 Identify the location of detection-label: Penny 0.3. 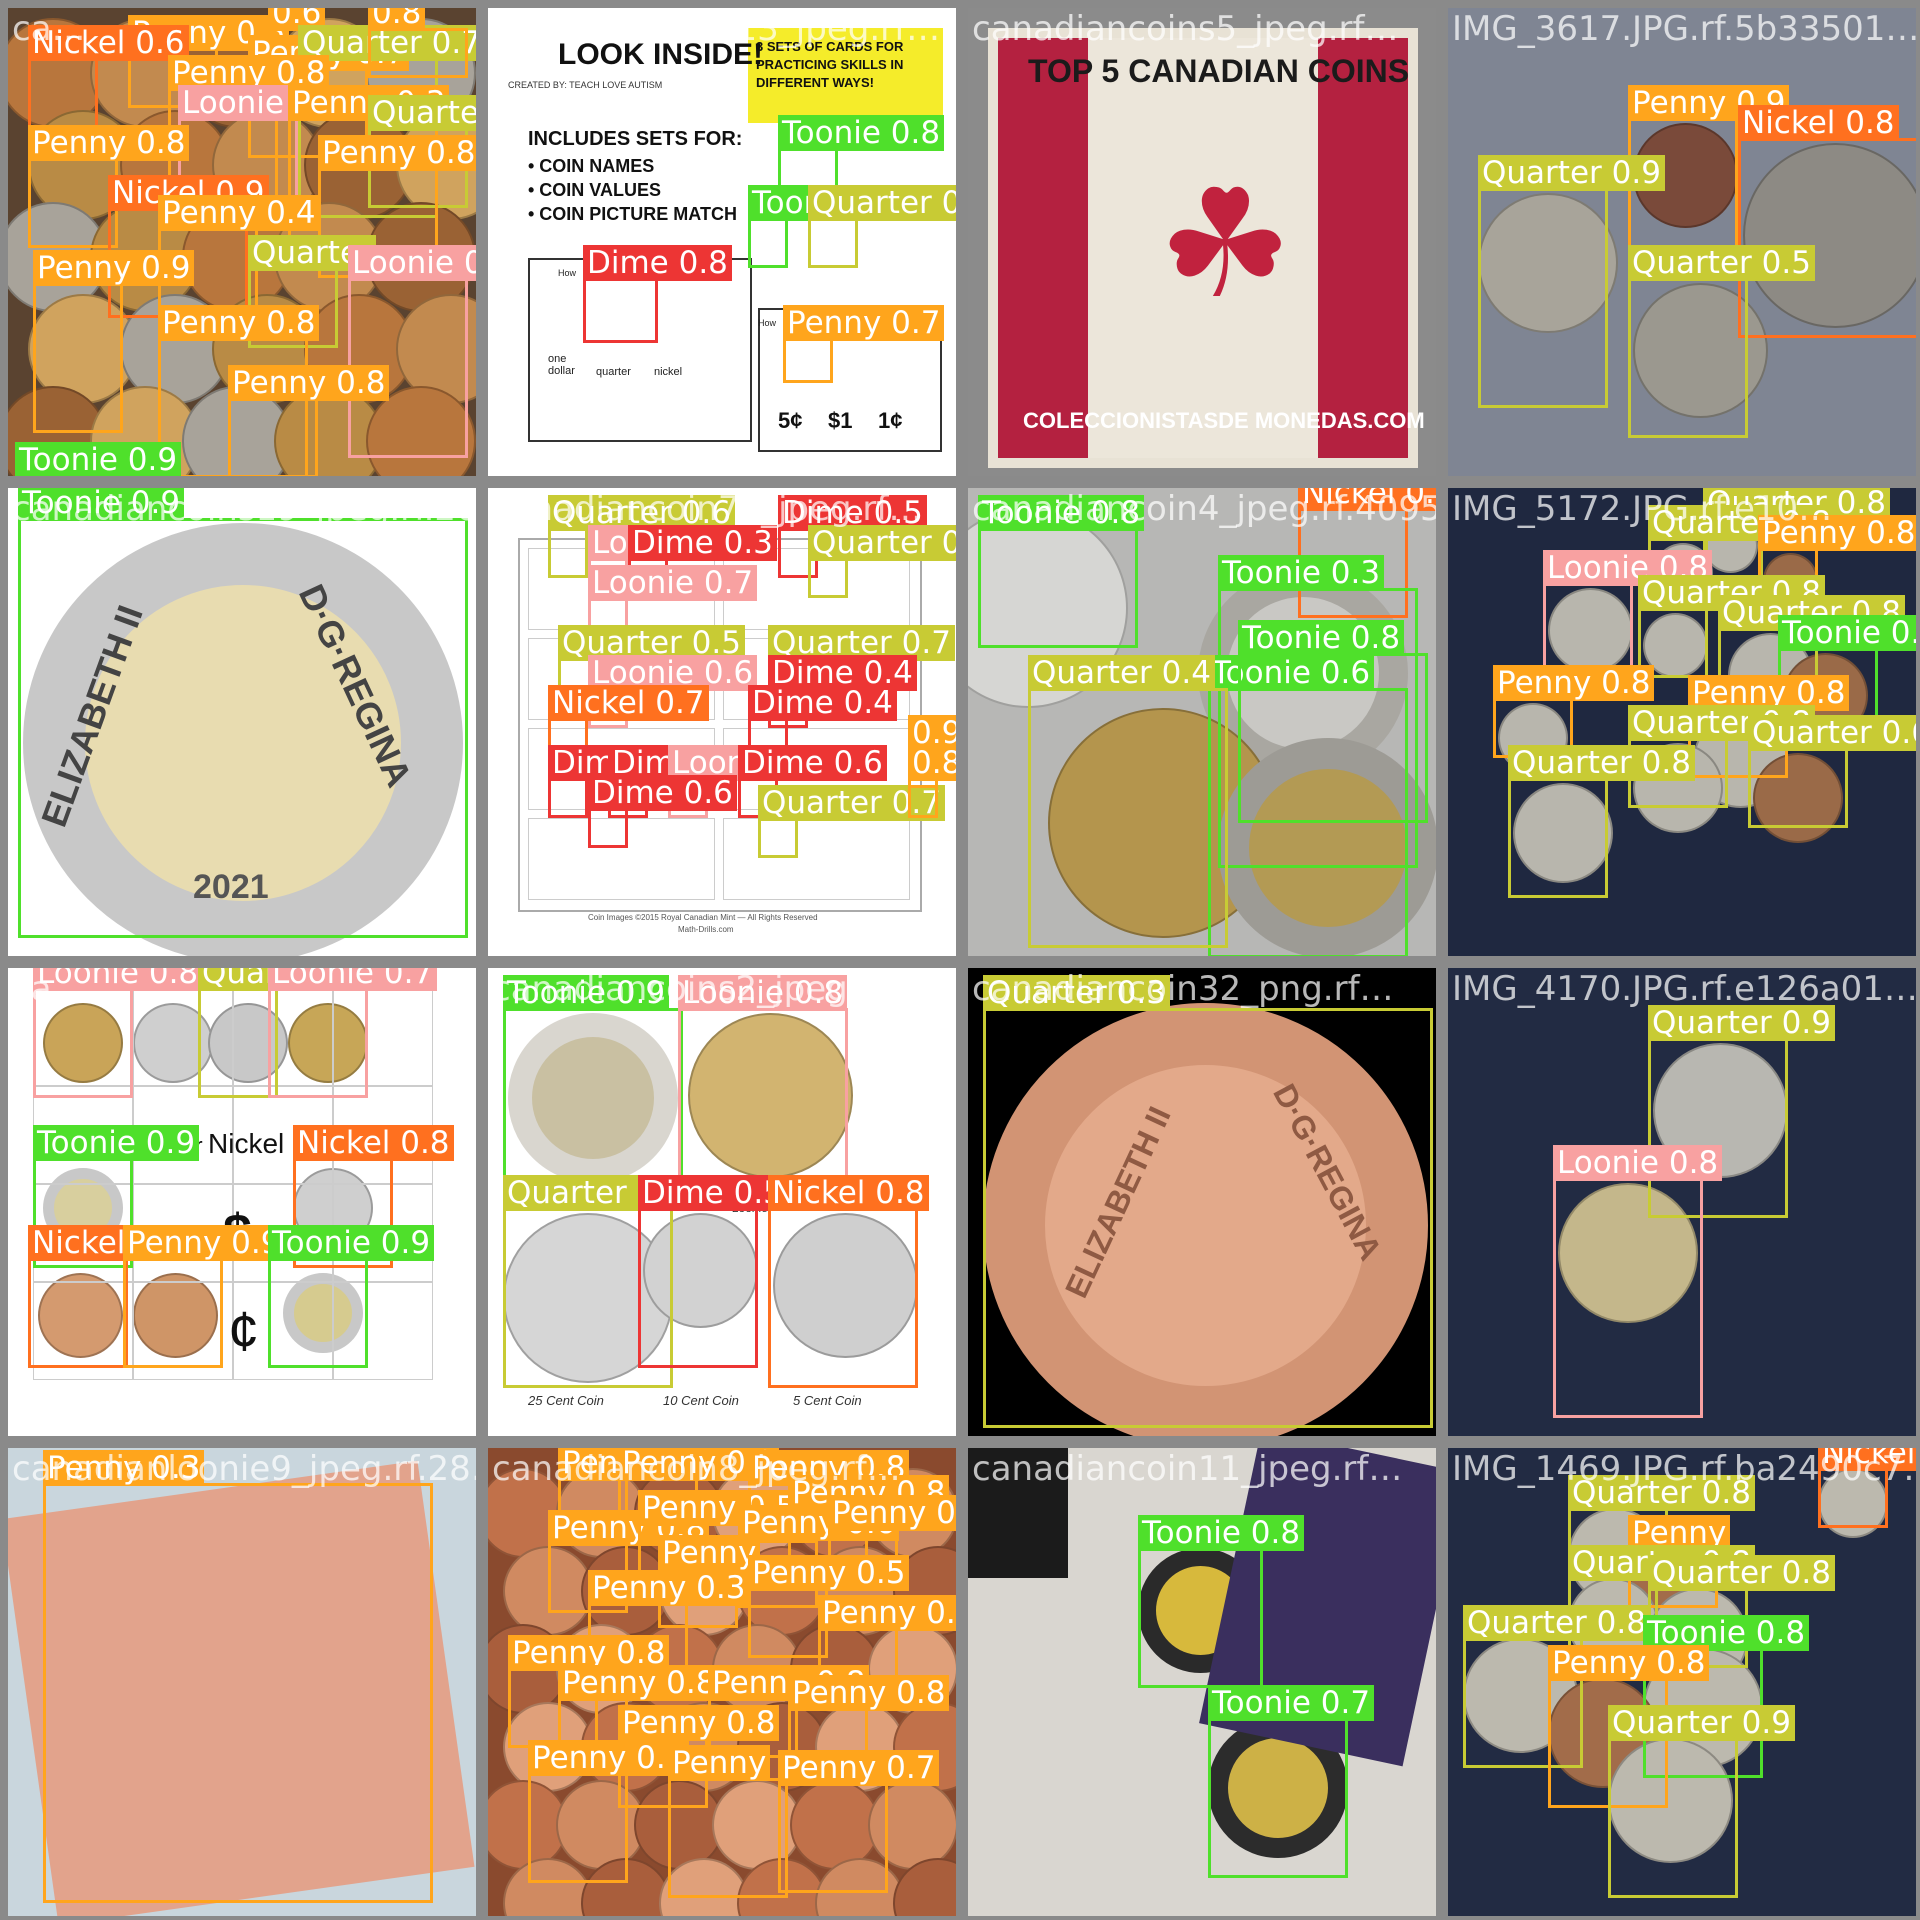
(669, 1588).